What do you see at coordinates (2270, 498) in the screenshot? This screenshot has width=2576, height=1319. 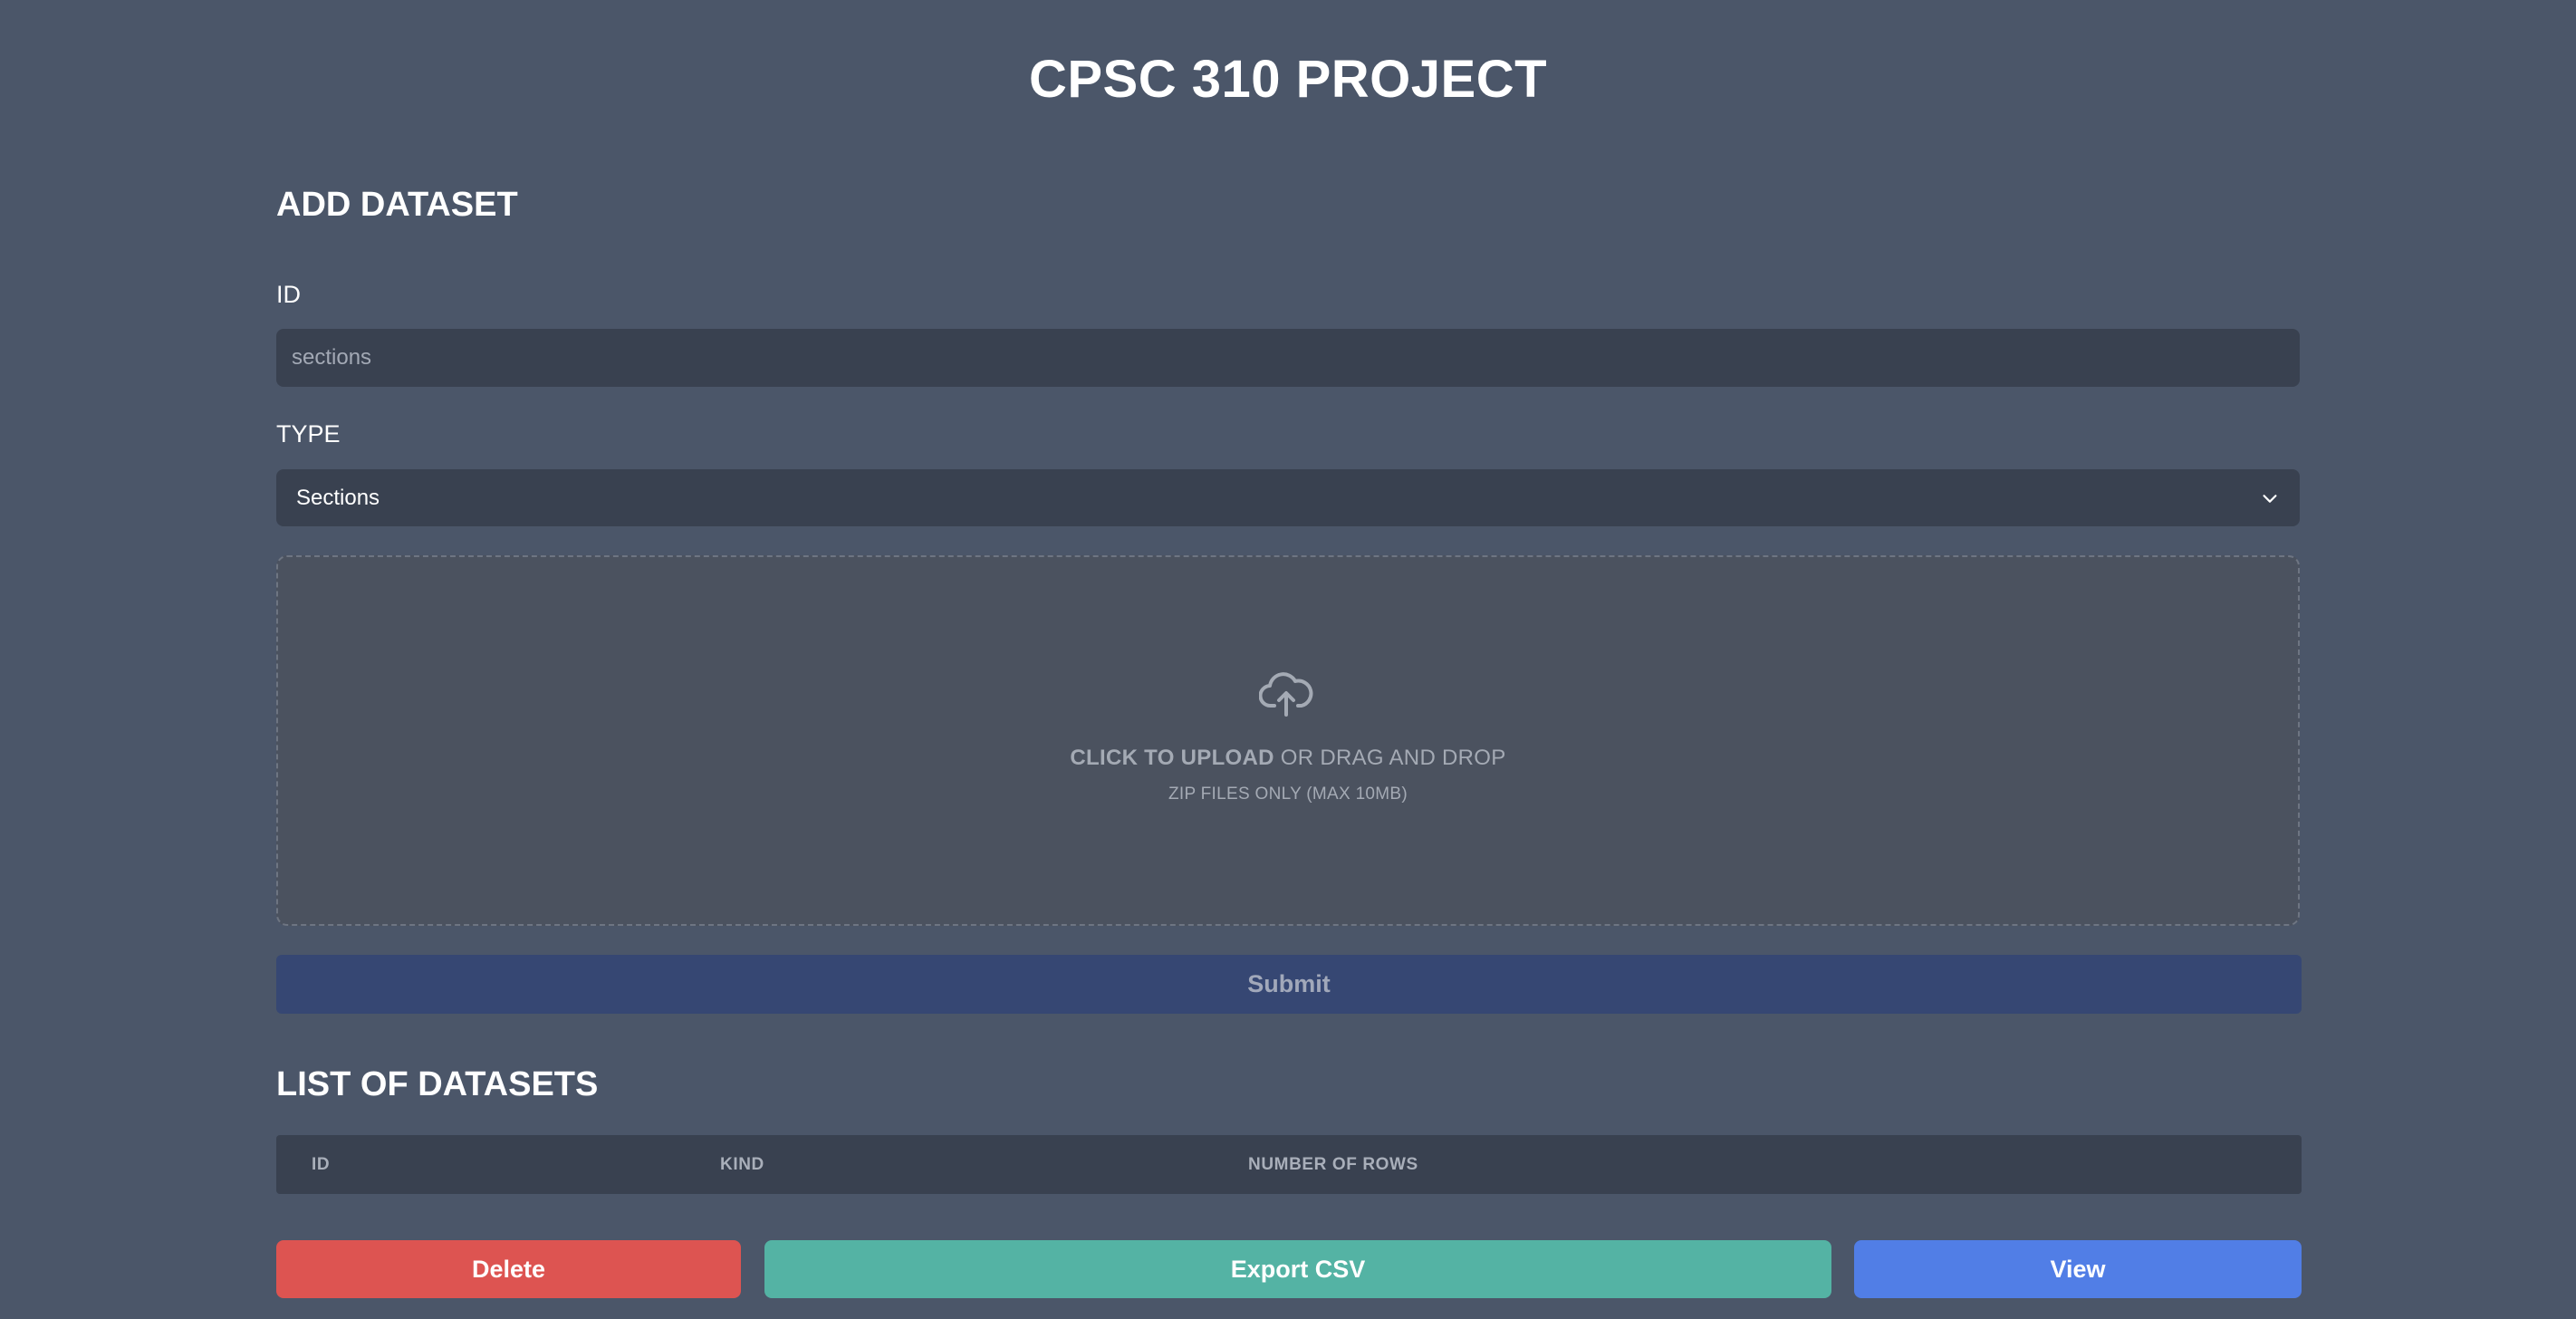 I see `chevron-down-icon` at bounding box center [2270, 498].